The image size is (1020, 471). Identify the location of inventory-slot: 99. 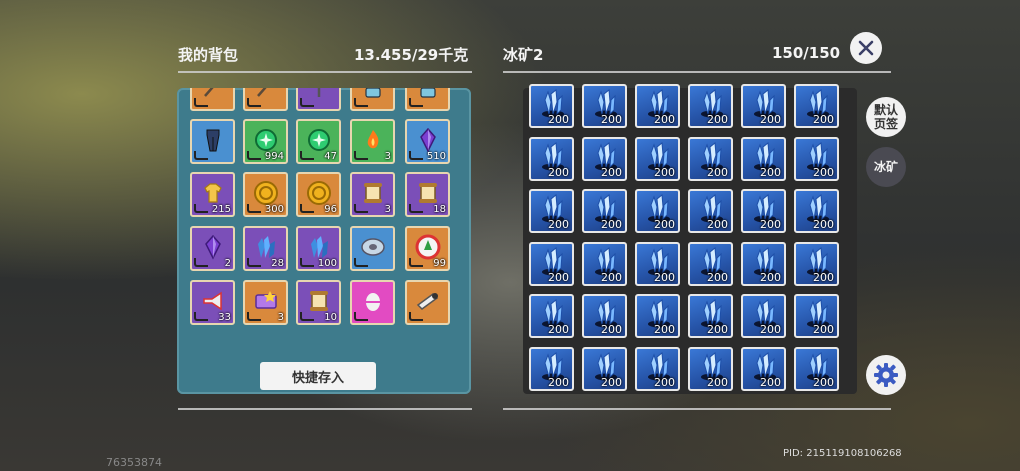
(427, 248).